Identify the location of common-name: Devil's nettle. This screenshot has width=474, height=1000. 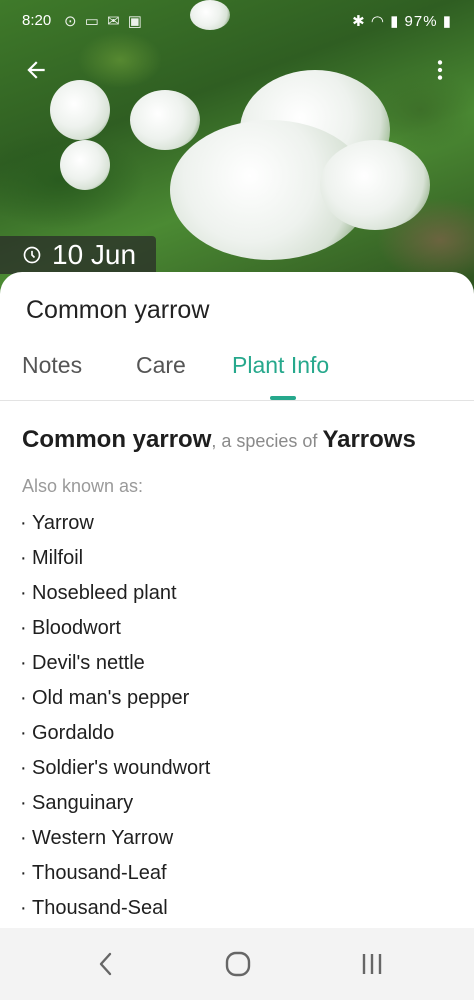
(88, 663).